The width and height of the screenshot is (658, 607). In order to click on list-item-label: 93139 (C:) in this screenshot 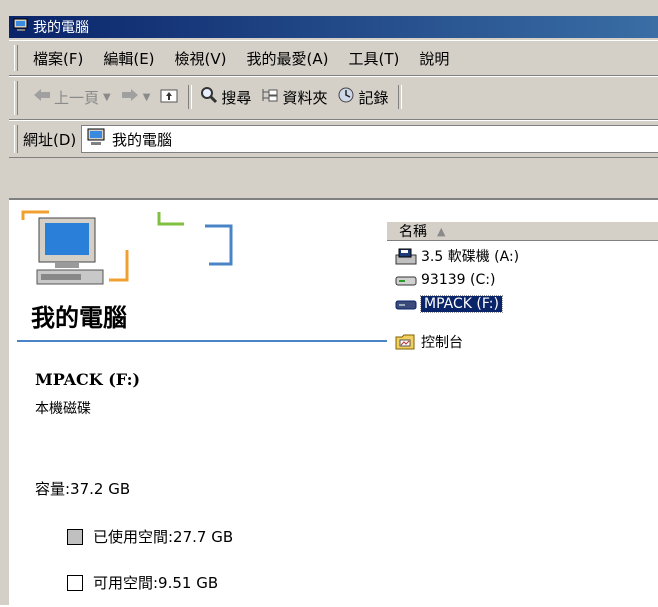, I will do `click(458, 280)`.